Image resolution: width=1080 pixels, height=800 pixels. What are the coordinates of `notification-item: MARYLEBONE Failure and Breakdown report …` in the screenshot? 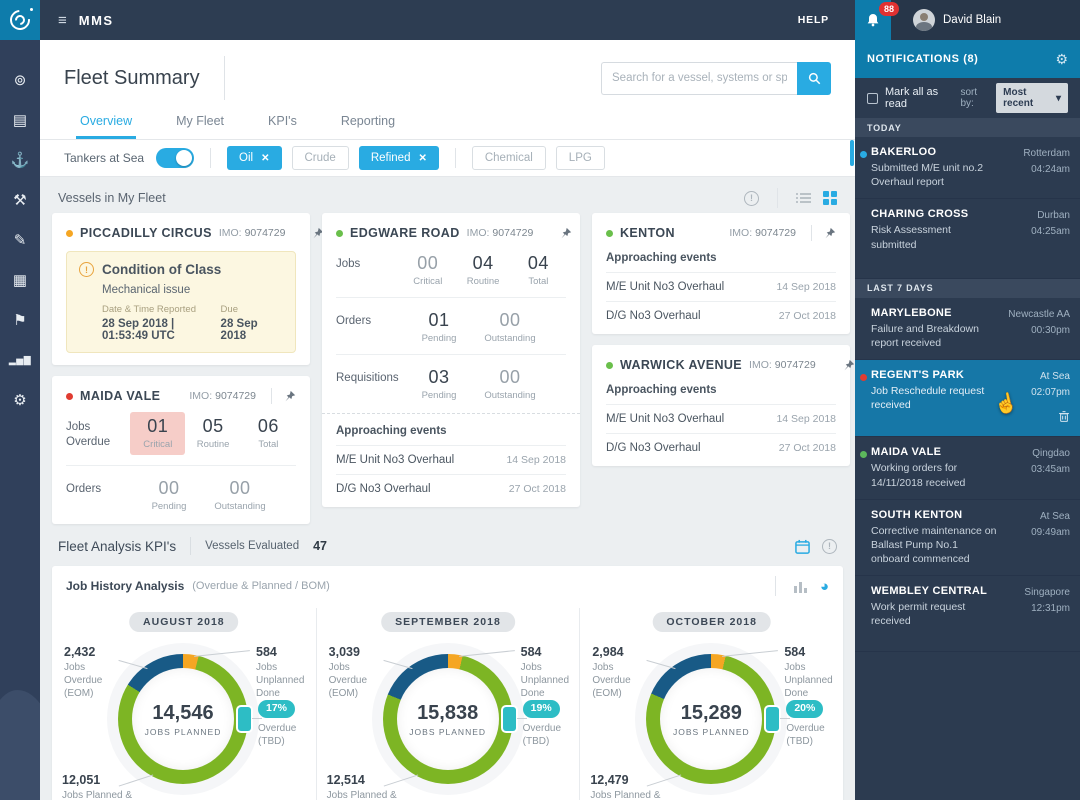 It's located at (967, 329).